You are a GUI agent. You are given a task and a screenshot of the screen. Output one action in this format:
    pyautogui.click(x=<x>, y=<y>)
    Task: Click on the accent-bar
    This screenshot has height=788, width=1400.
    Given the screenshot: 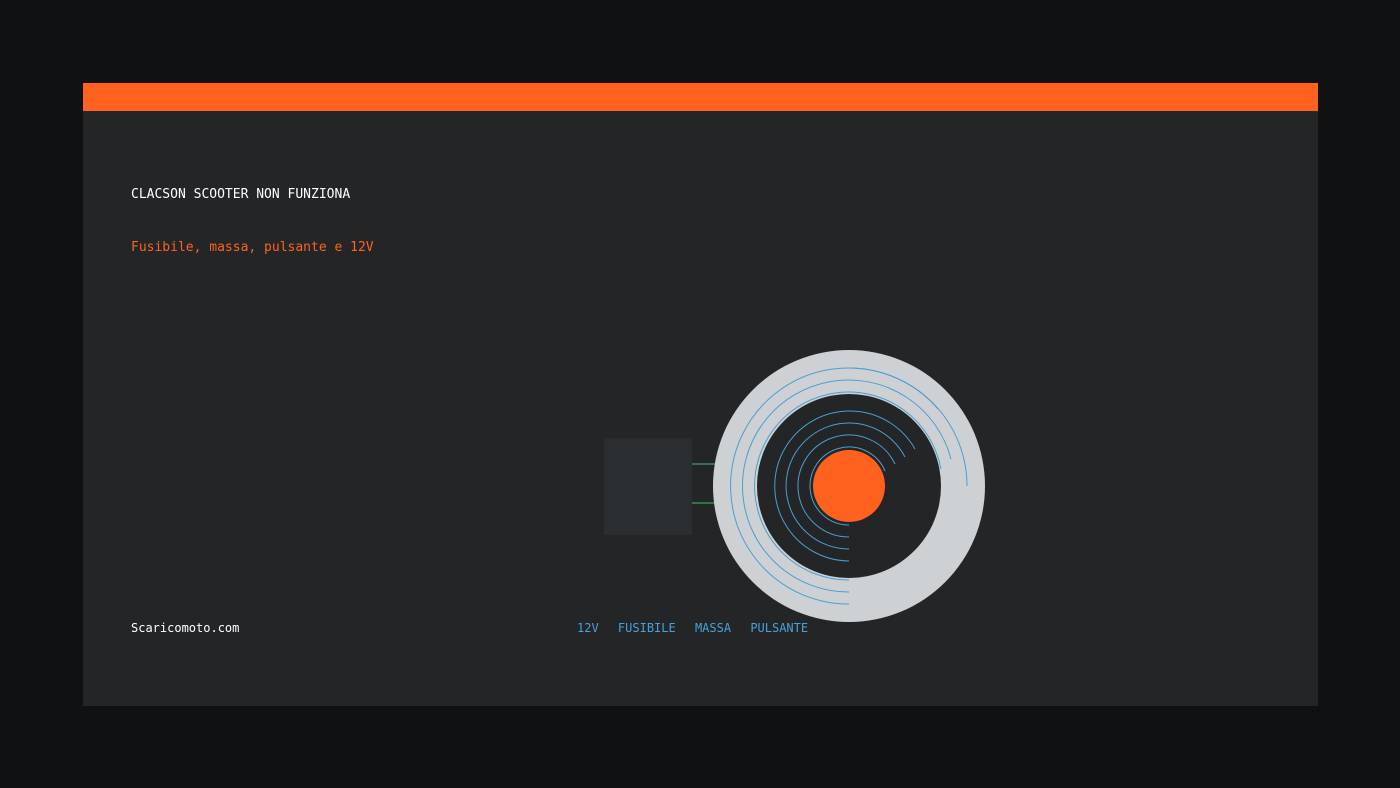 What is the action you would take?
    pyautogui.click(x=700, y=97)
    